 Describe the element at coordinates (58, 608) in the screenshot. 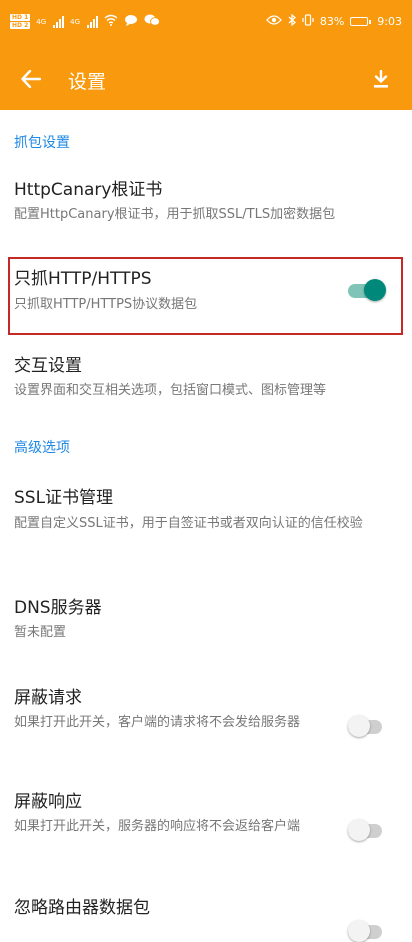

I see `dns-title: DNS服务器` at that location.